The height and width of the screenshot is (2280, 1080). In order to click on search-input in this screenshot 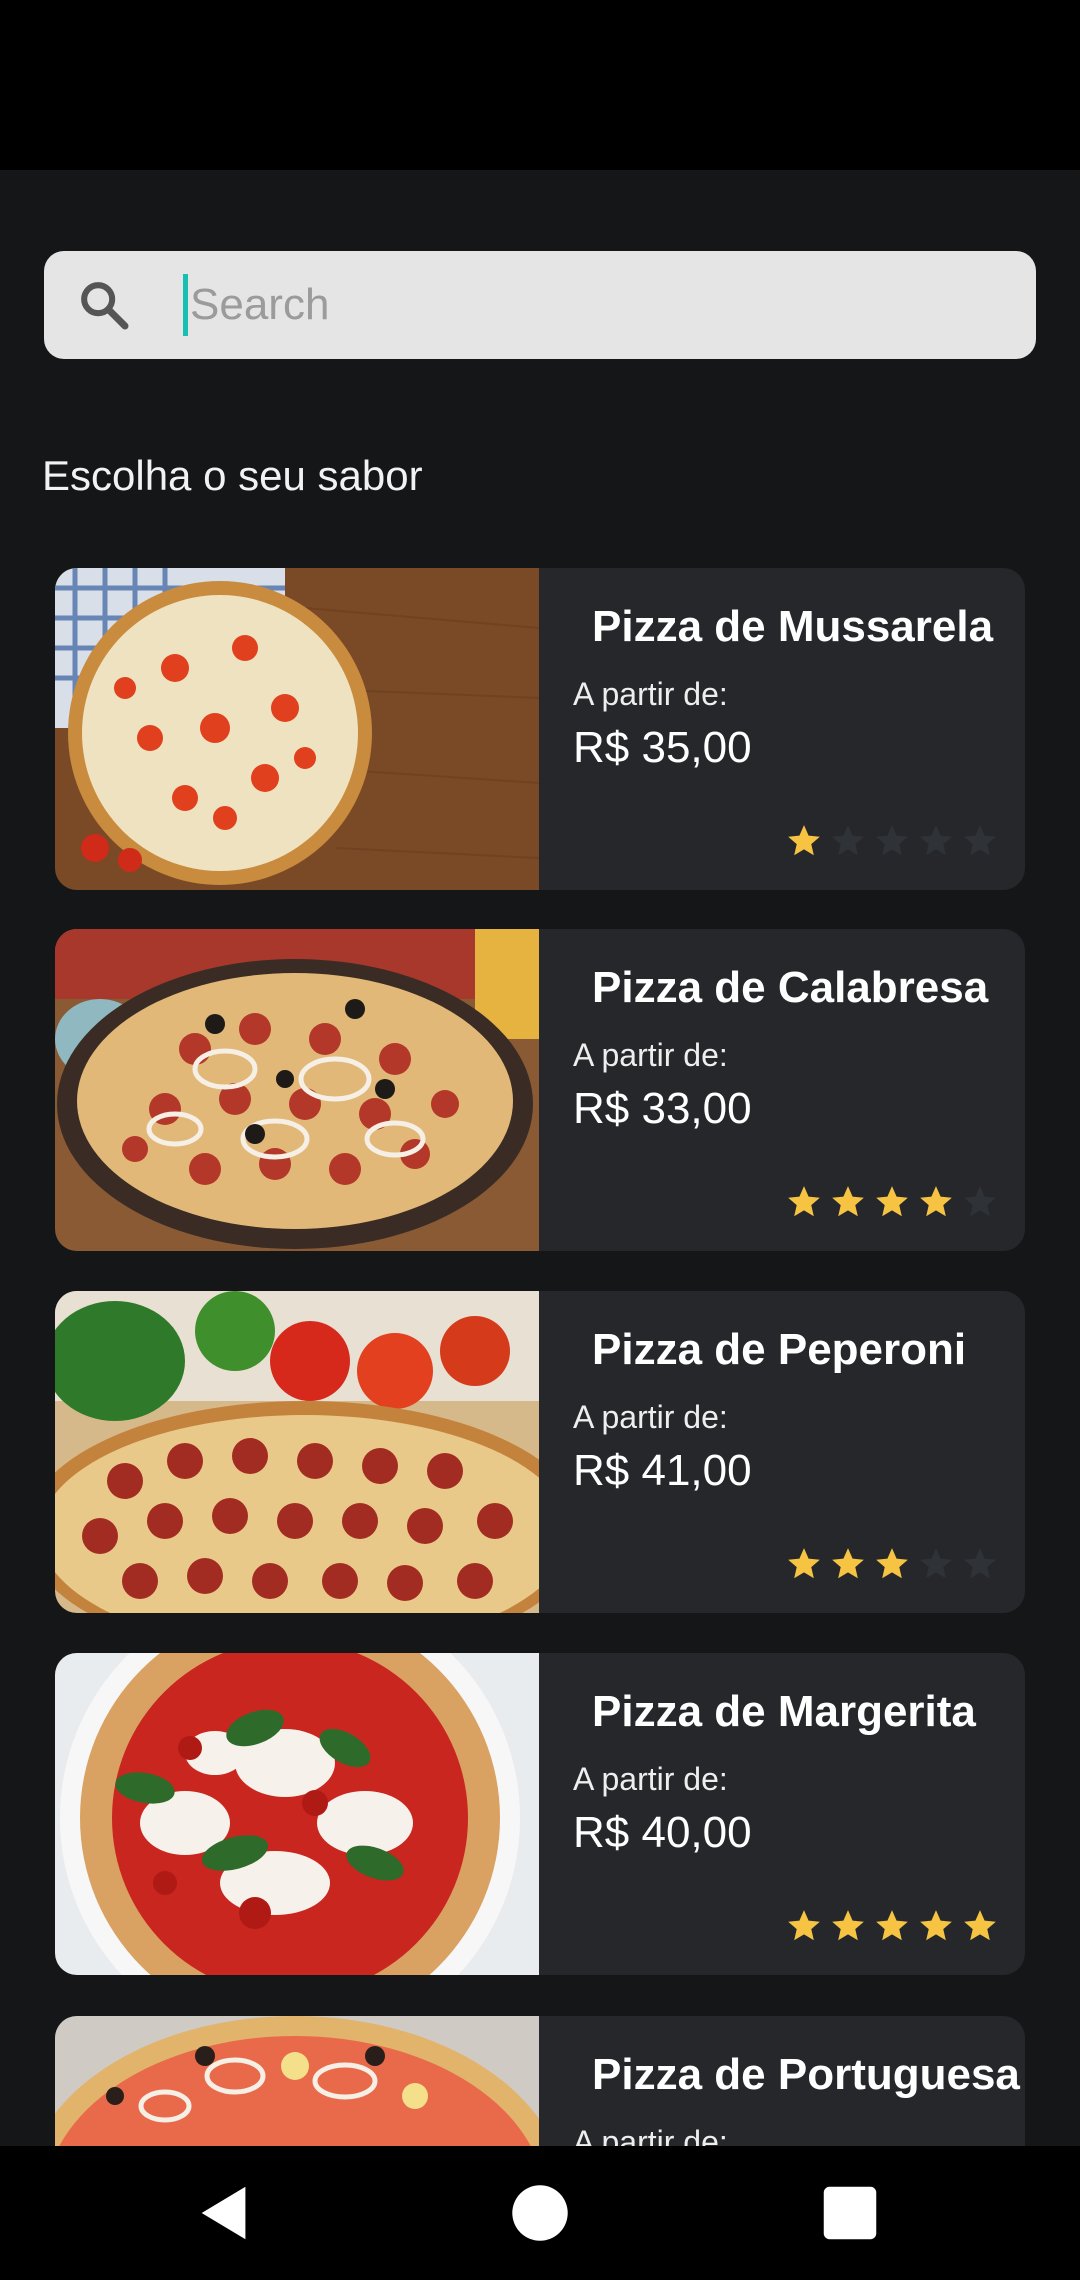, I will do `click(590, 305)`.